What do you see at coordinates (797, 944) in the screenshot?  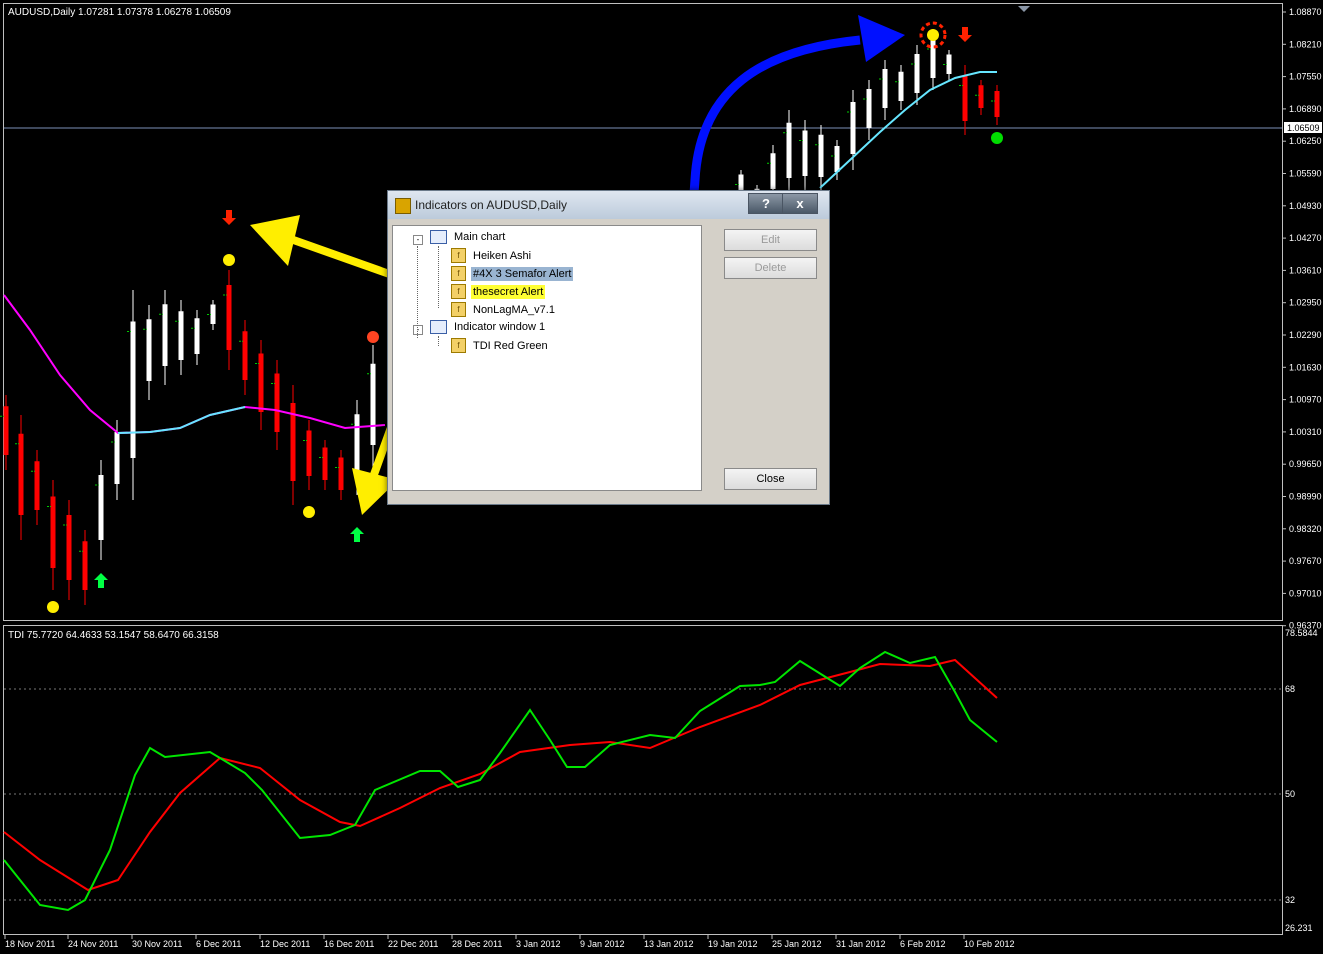 I see `date-tick-label: 25 Jan 2012` at bounding box center [797, 944].